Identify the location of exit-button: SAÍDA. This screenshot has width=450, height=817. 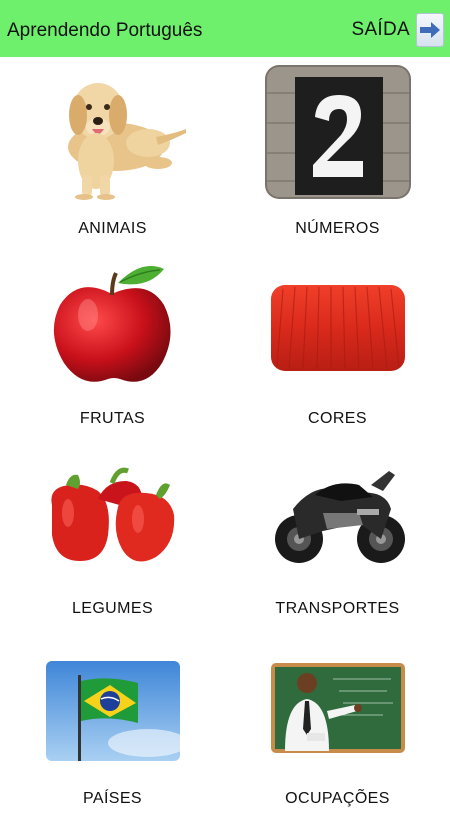
(397, 30).